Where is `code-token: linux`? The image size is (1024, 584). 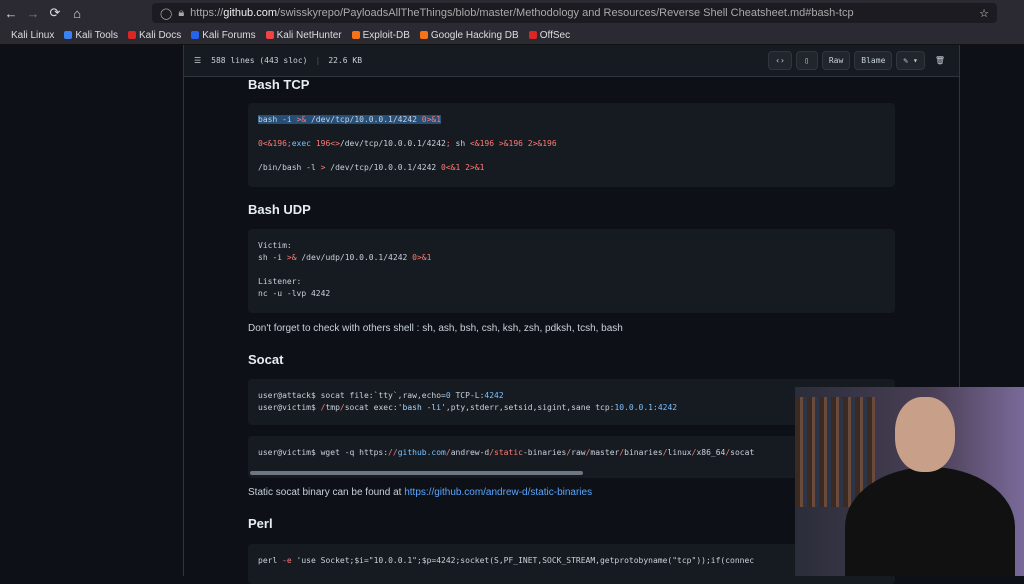
code-token: linux is located at coordinates (679, 452).